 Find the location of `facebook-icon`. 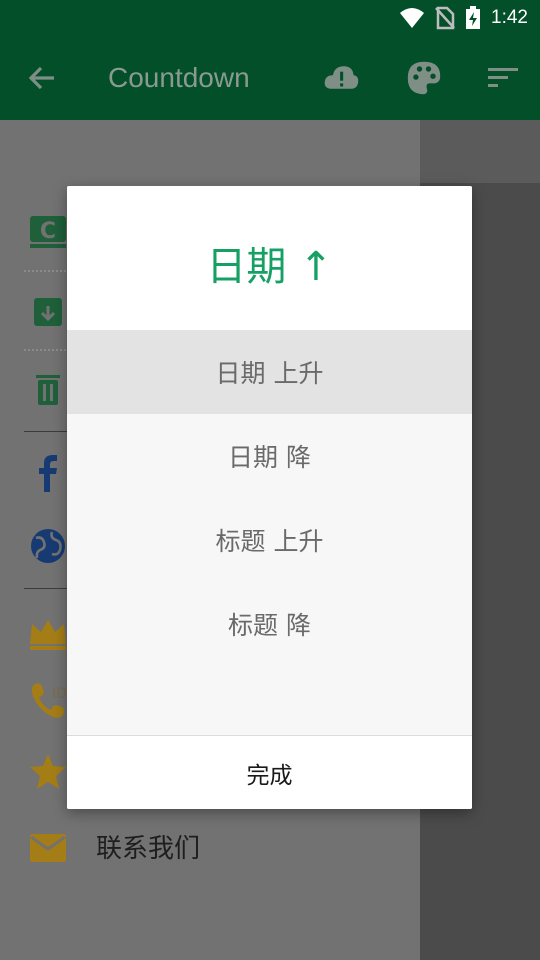

facebook-icon is located at coordinates (48, 472).